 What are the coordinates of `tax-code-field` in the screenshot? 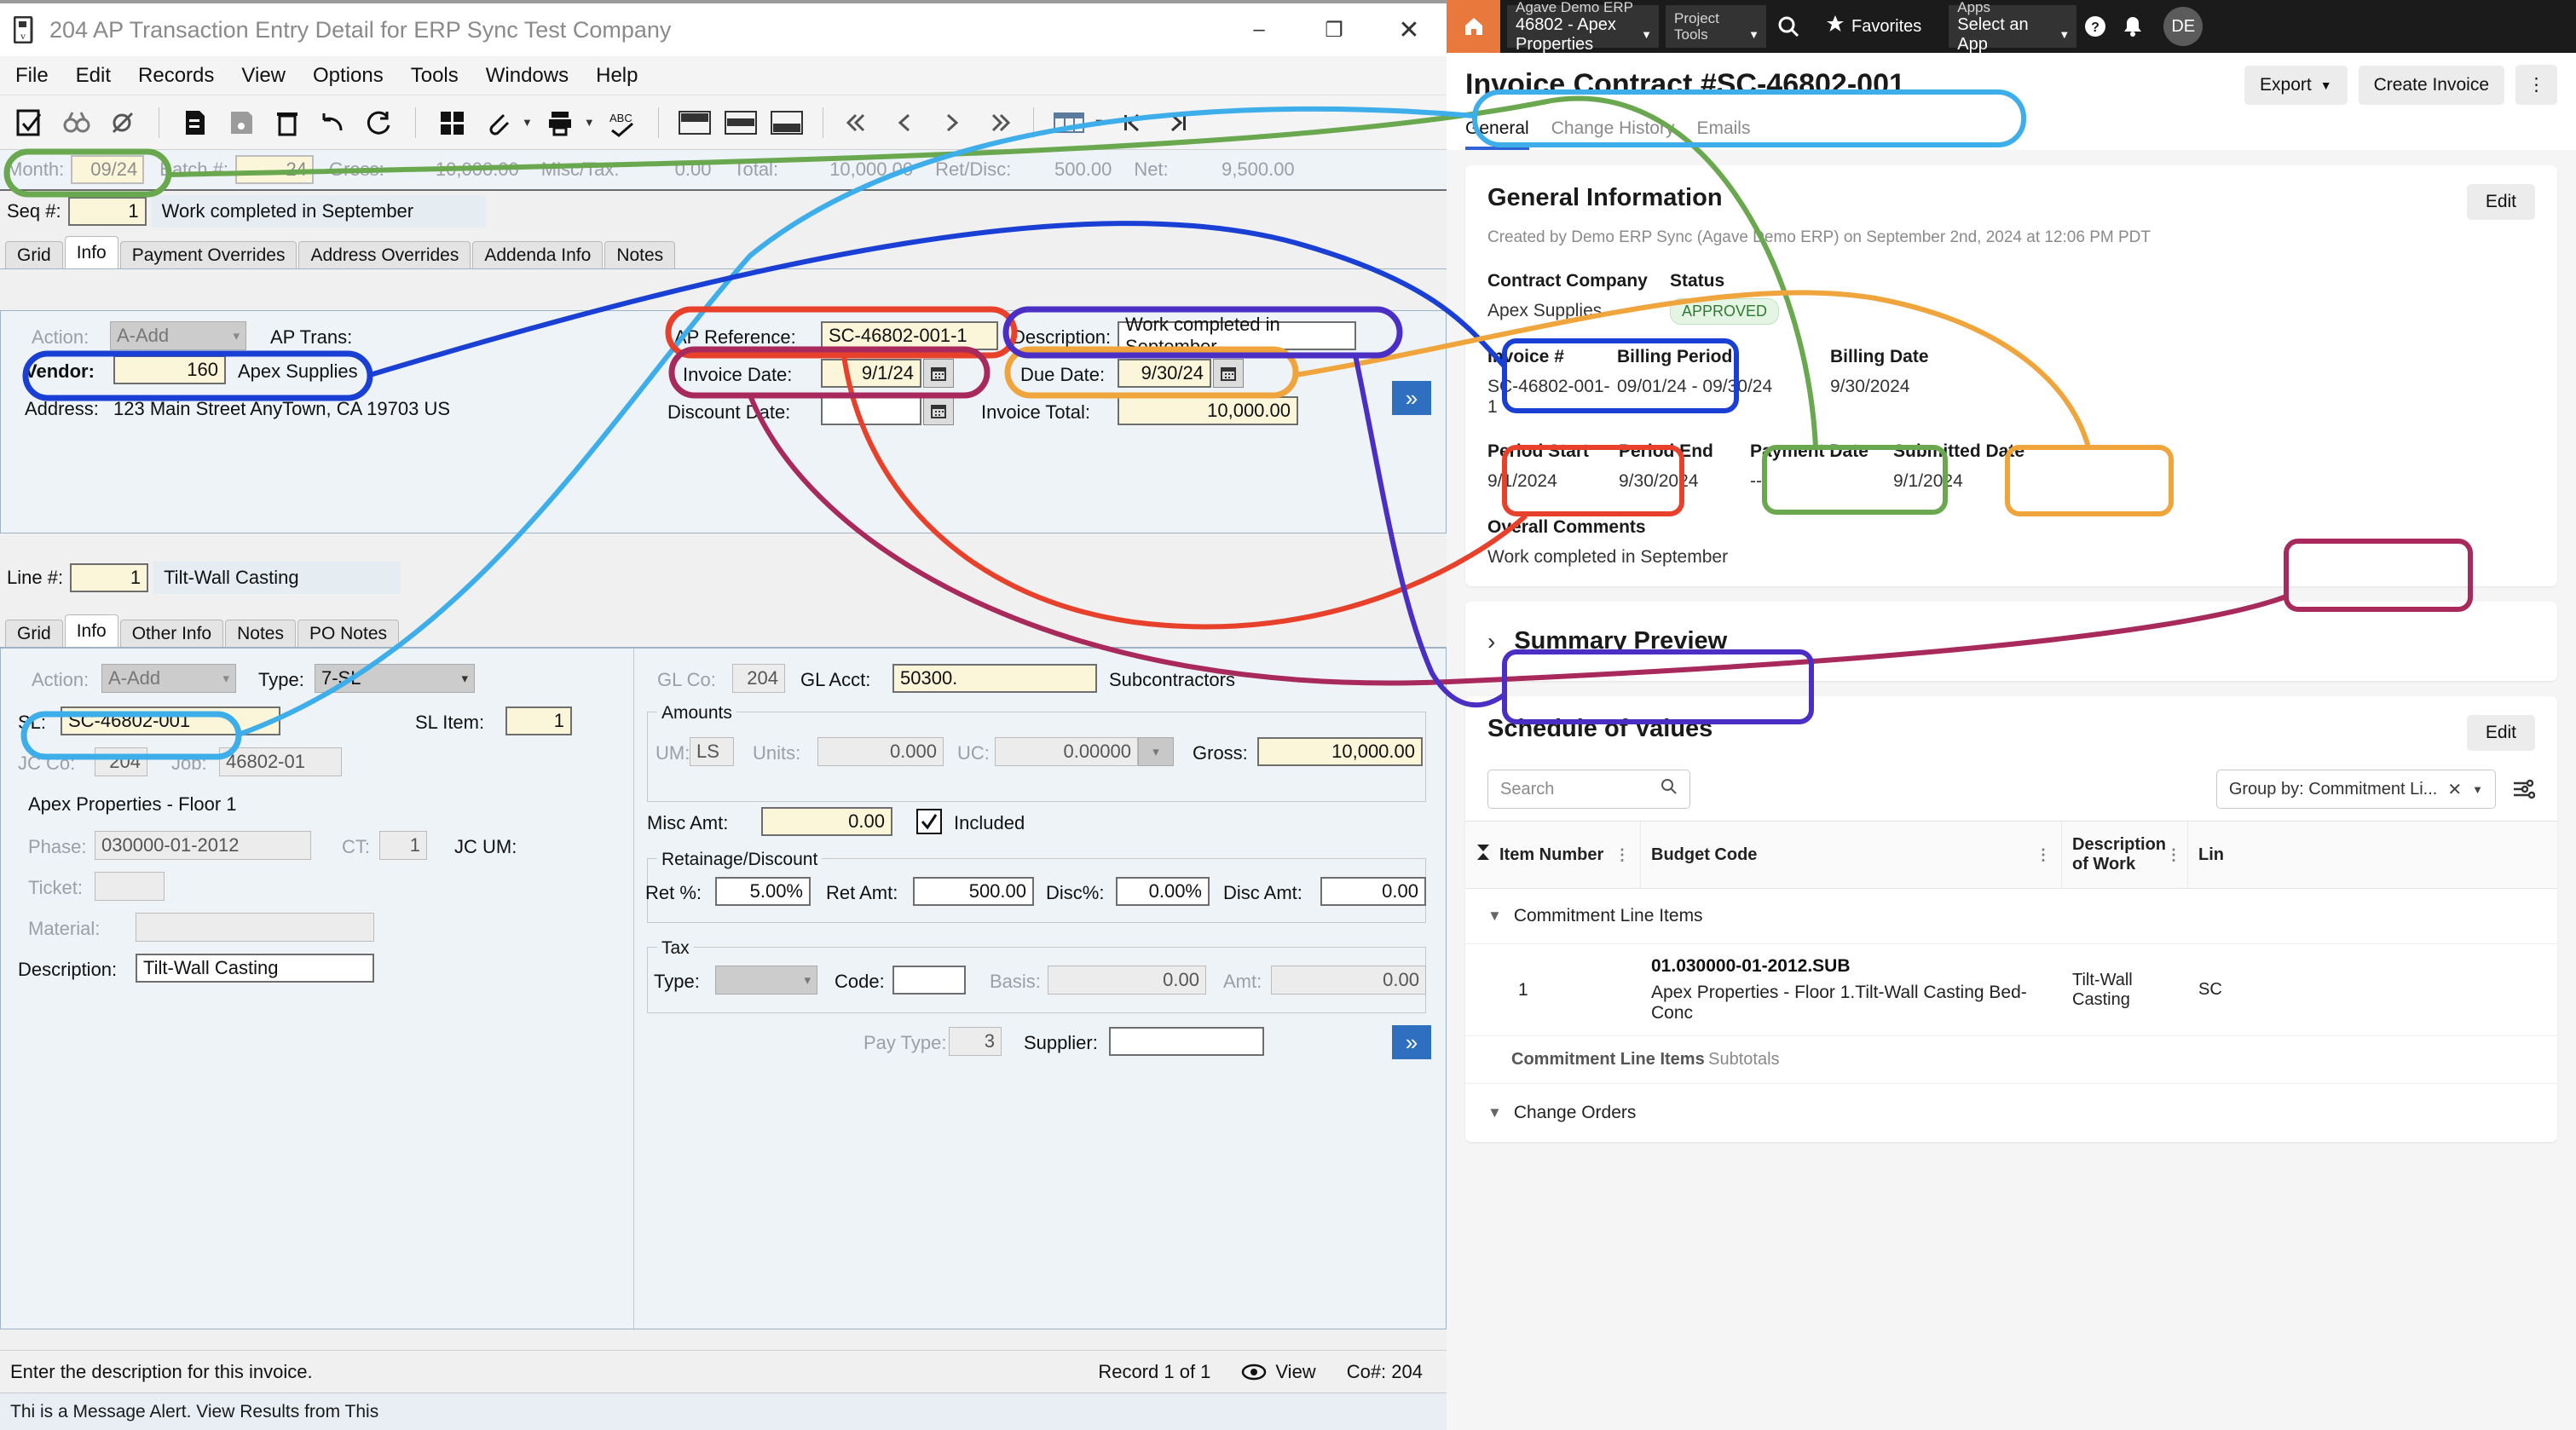 It's located at (929, 980).